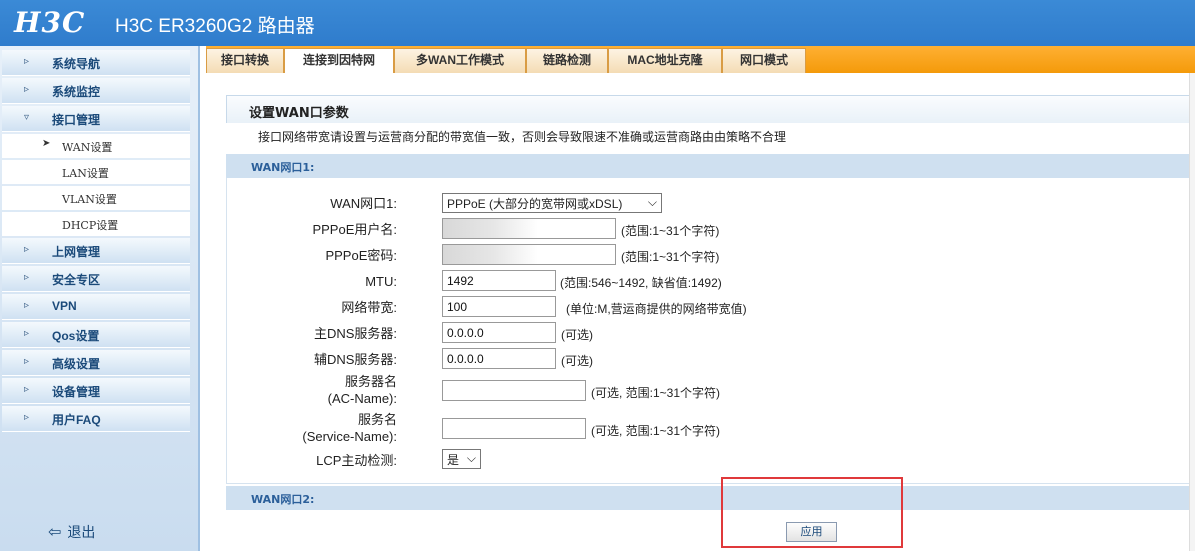 Image resolution: width=1195 pixels, height=551 pixels. What do you see at coordinates (27, 117) in the screenshot?
I see `arrow-down-icon: ▿` at bounding box center [27, 117].